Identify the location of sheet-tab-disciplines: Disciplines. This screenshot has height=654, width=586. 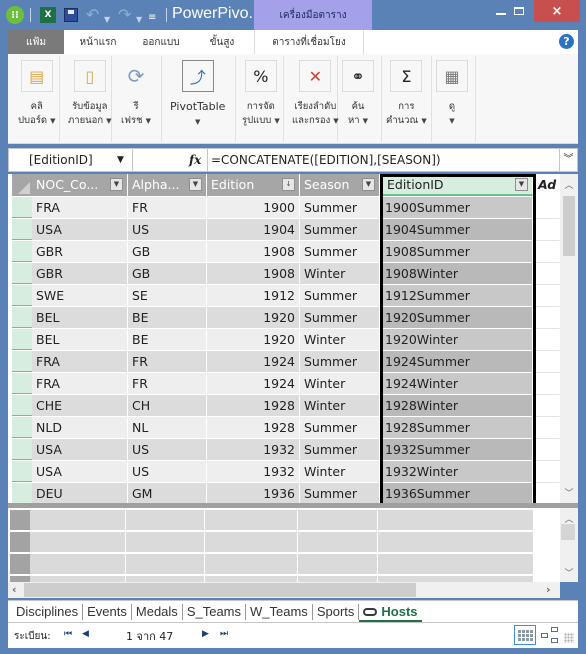
(48, 611).